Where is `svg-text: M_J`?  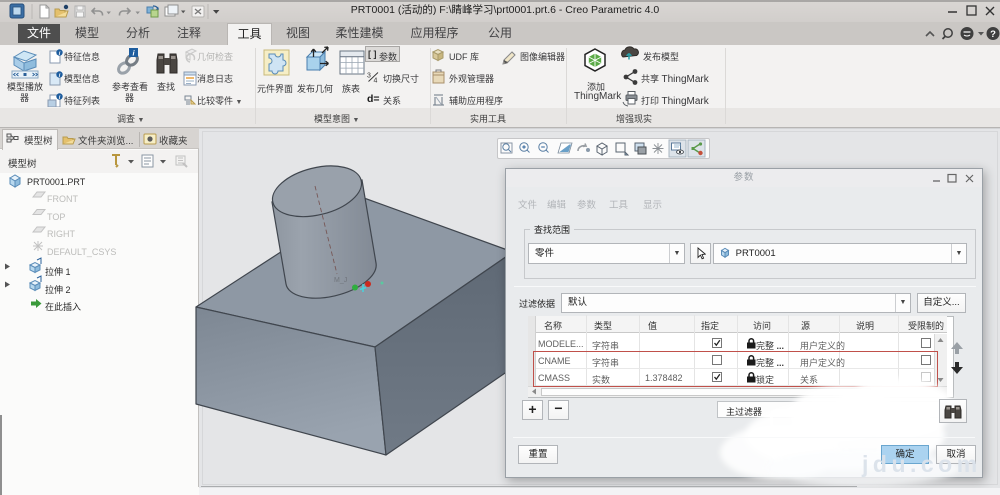
svg-text: M_J is located at coordinates (340, 280).